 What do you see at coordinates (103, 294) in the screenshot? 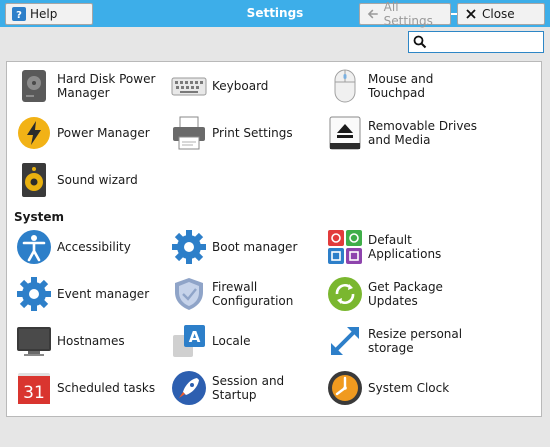
I see `item-label: Event manager` at bounding box center [103, 294].